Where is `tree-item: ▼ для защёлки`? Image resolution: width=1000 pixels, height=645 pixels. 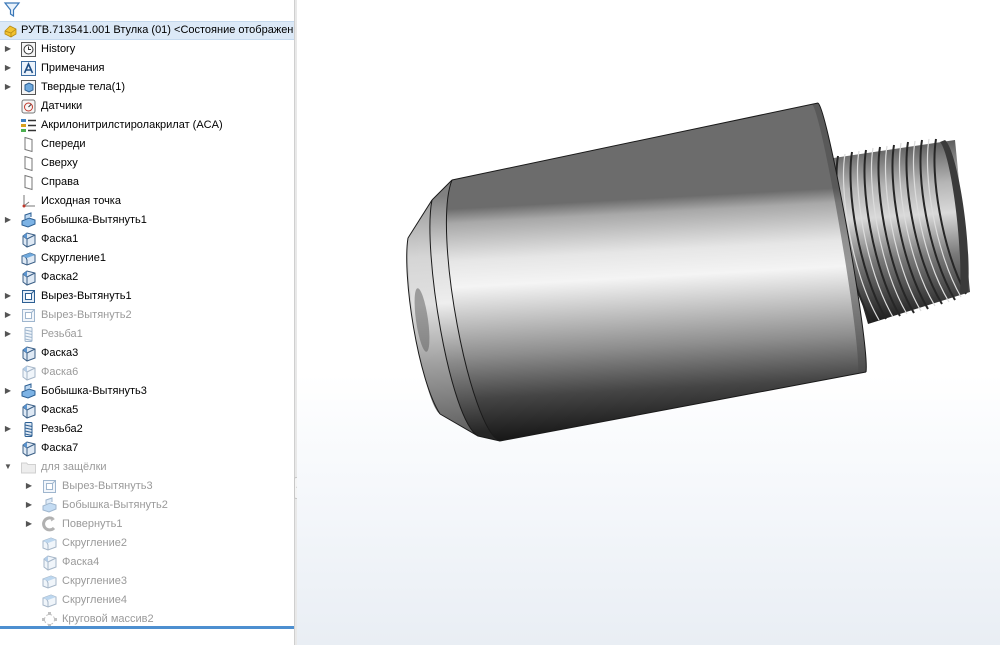 tree-item: ▼ для защёлки is located at coordinates (147, 467).